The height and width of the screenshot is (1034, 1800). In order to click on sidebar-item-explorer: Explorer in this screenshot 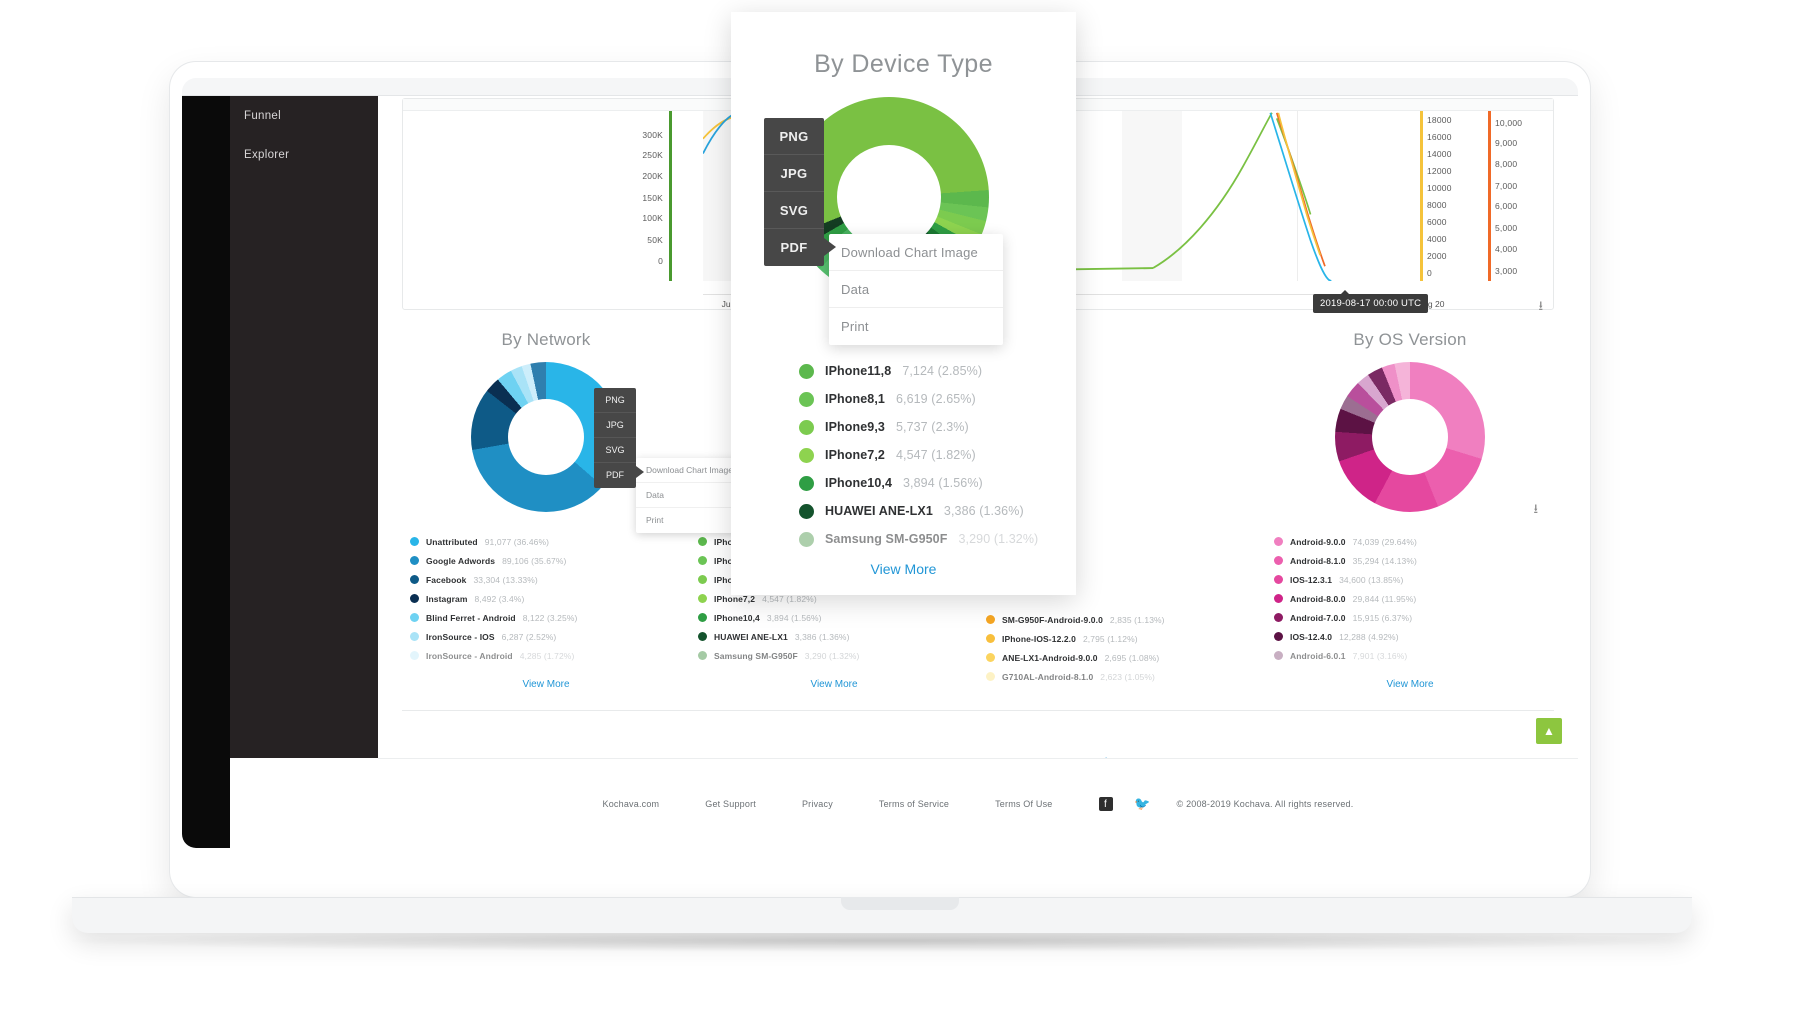, I will do `click(304, 155)`.